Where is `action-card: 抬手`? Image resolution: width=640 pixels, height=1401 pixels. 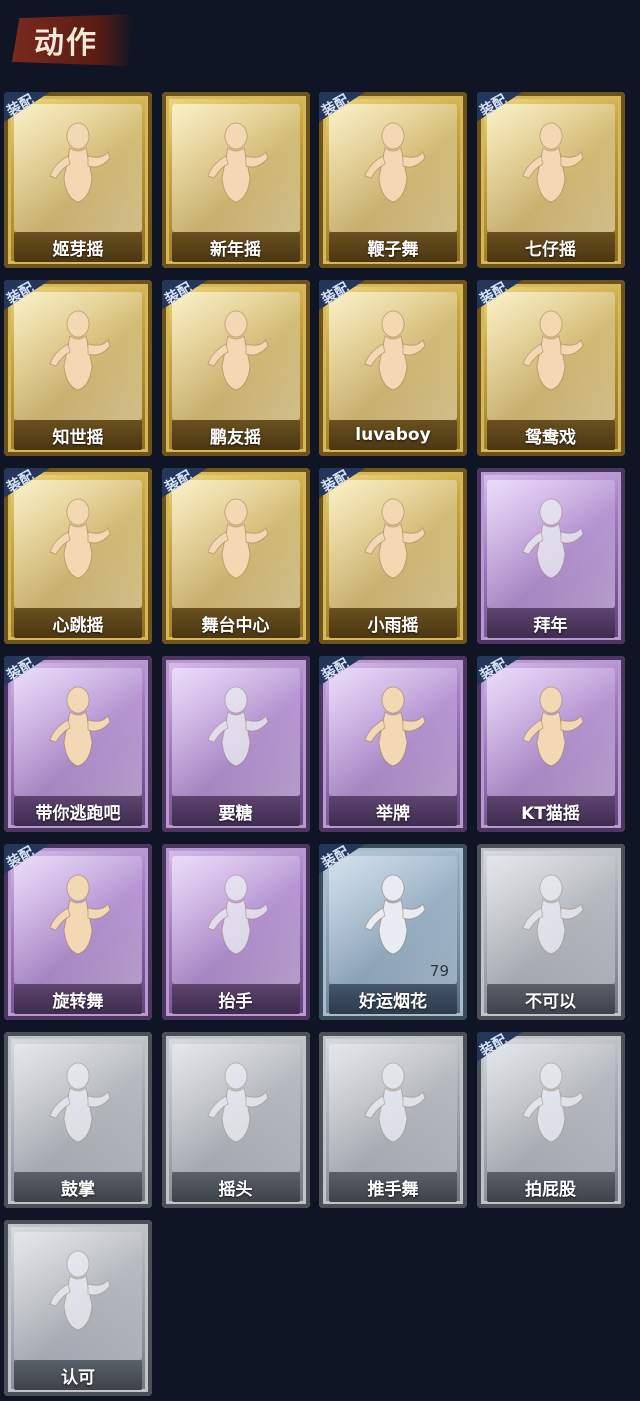
action-card: 抬手 is located at coordinates (235, 932).